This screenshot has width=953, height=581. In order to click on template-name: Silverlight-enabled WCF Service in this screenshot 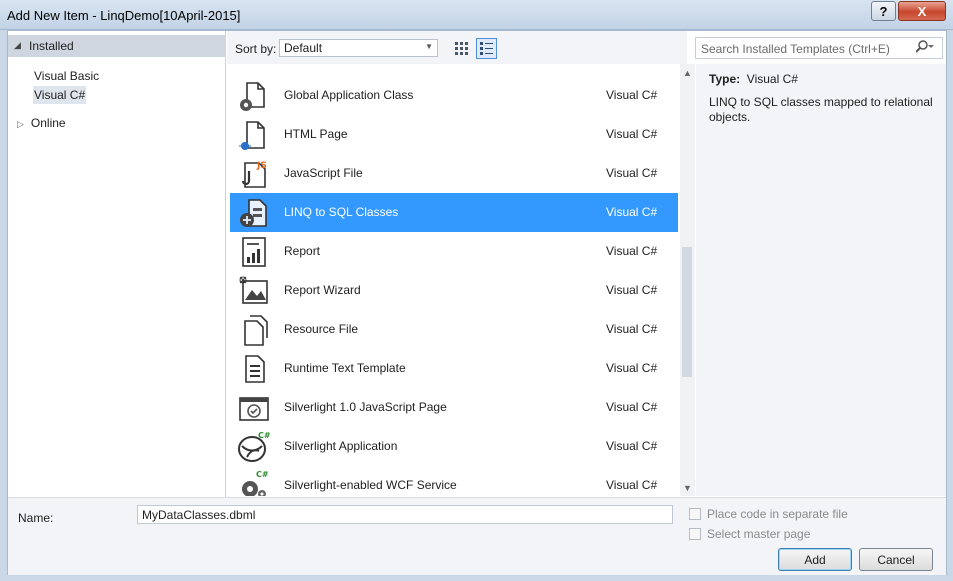, I will do `click(370, 485)`.